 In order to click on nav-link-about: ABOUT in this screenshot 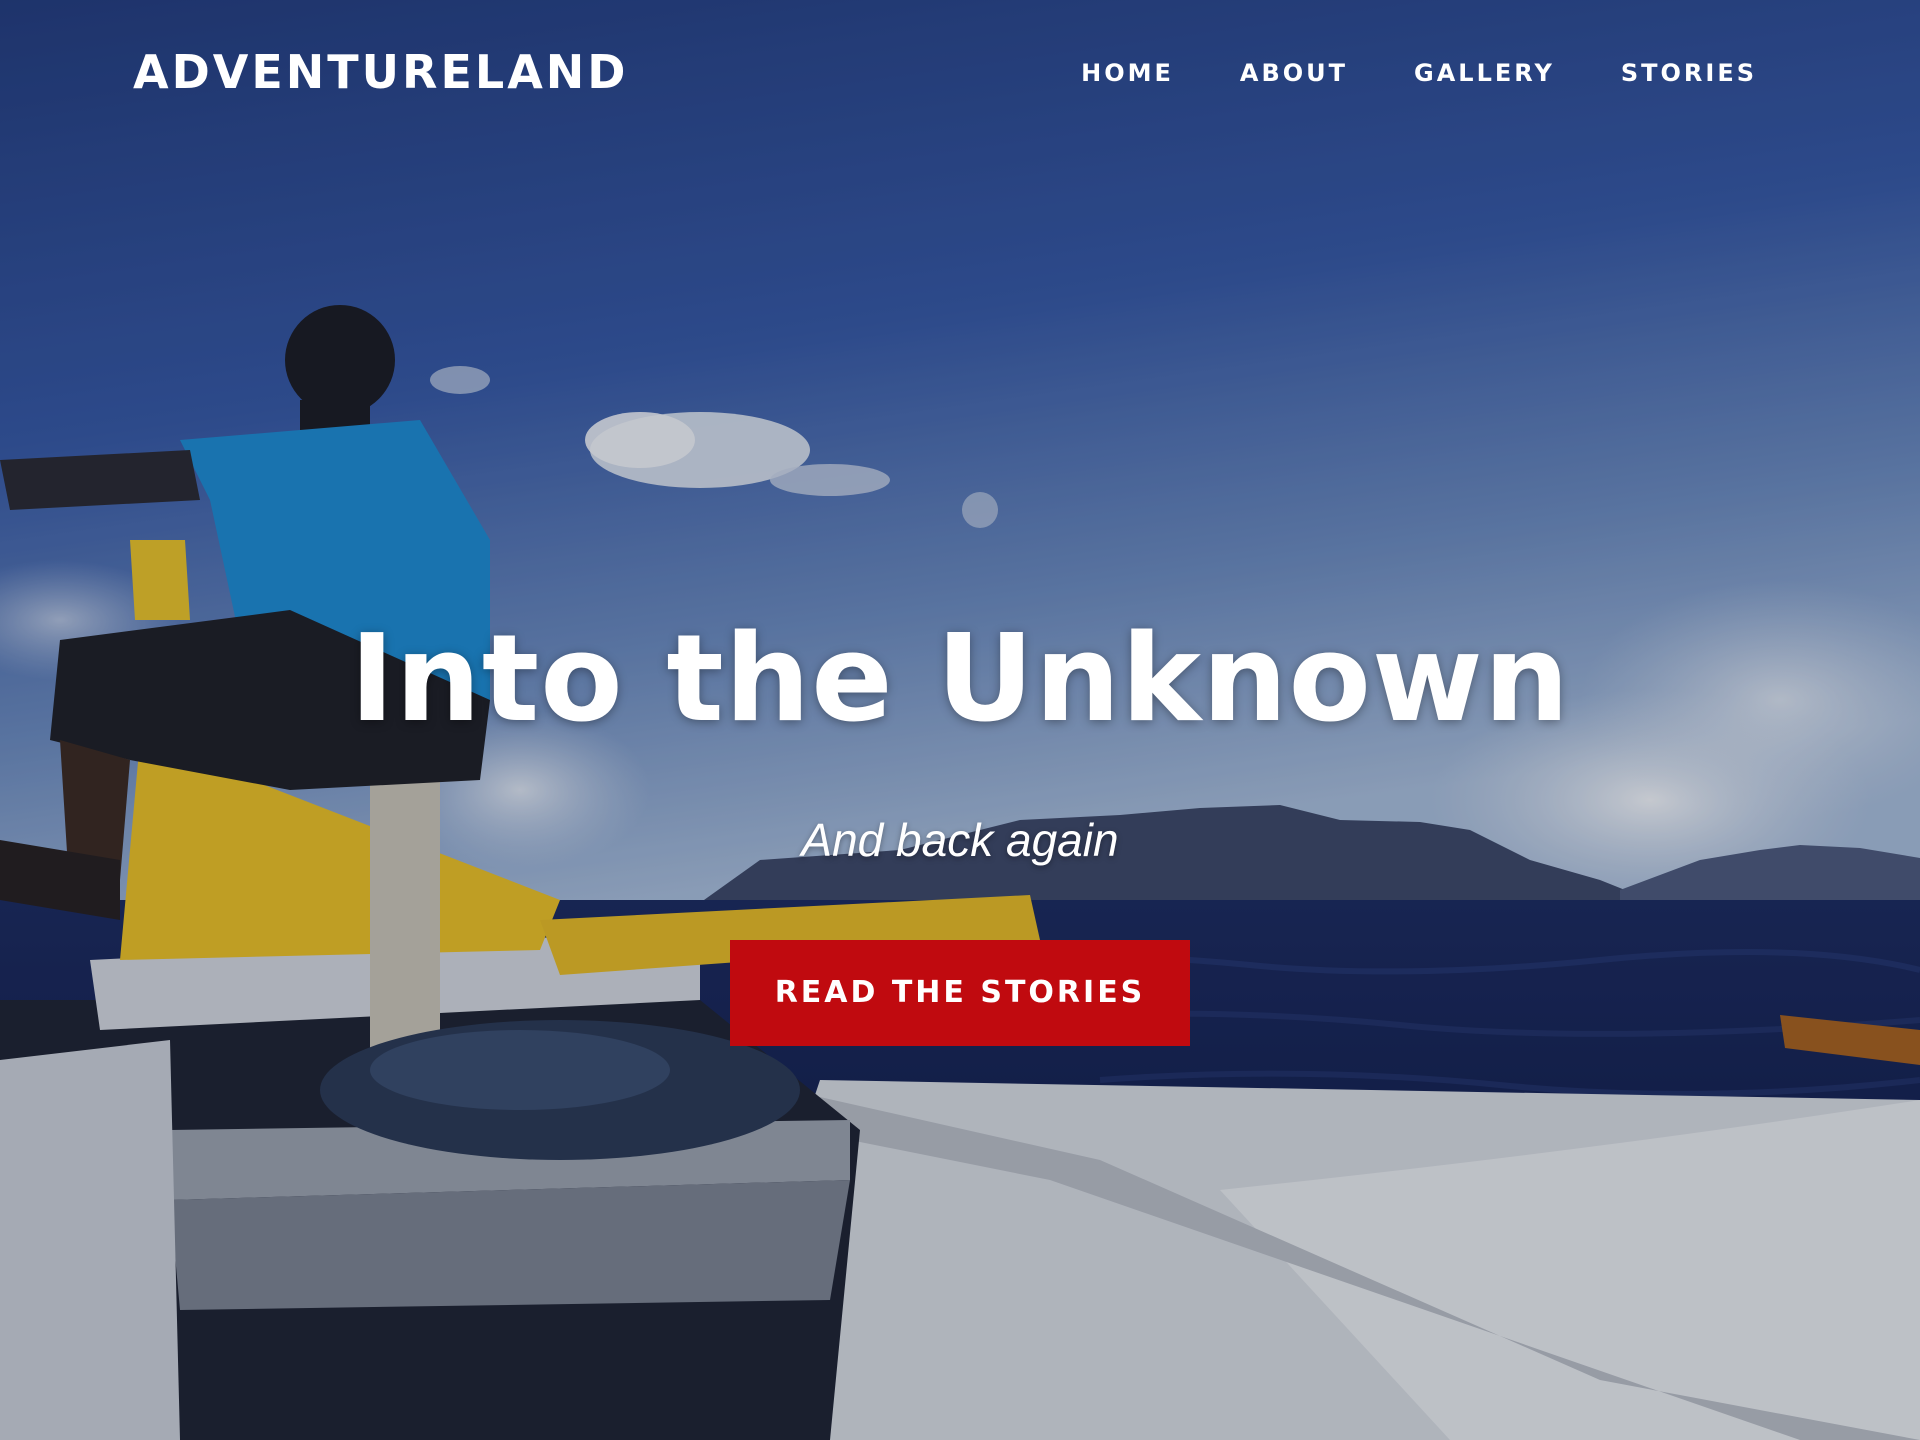, I will do `click(1294, 73)`.